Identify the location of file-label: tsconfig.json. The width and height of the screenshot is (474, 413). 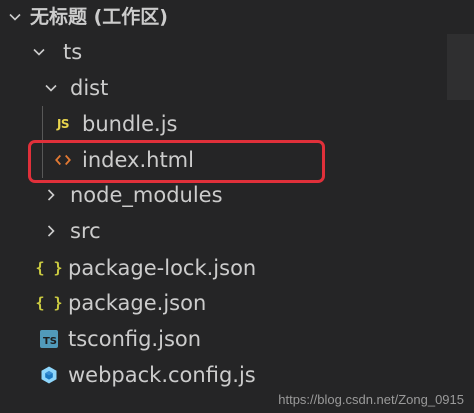
(135, 338).